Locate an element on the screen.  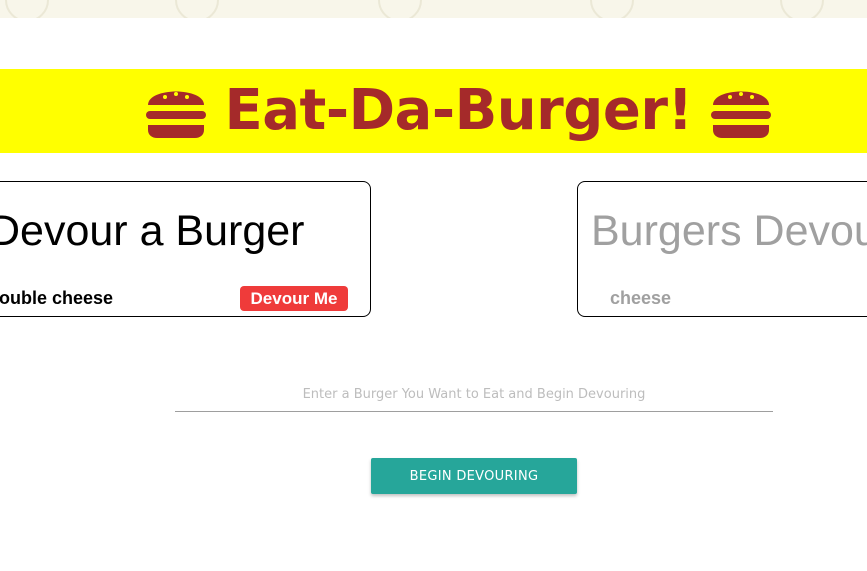
undevoured-burgers-panel: Devour a Burger double cheese Devour Me is located at coordinates (185, 249).